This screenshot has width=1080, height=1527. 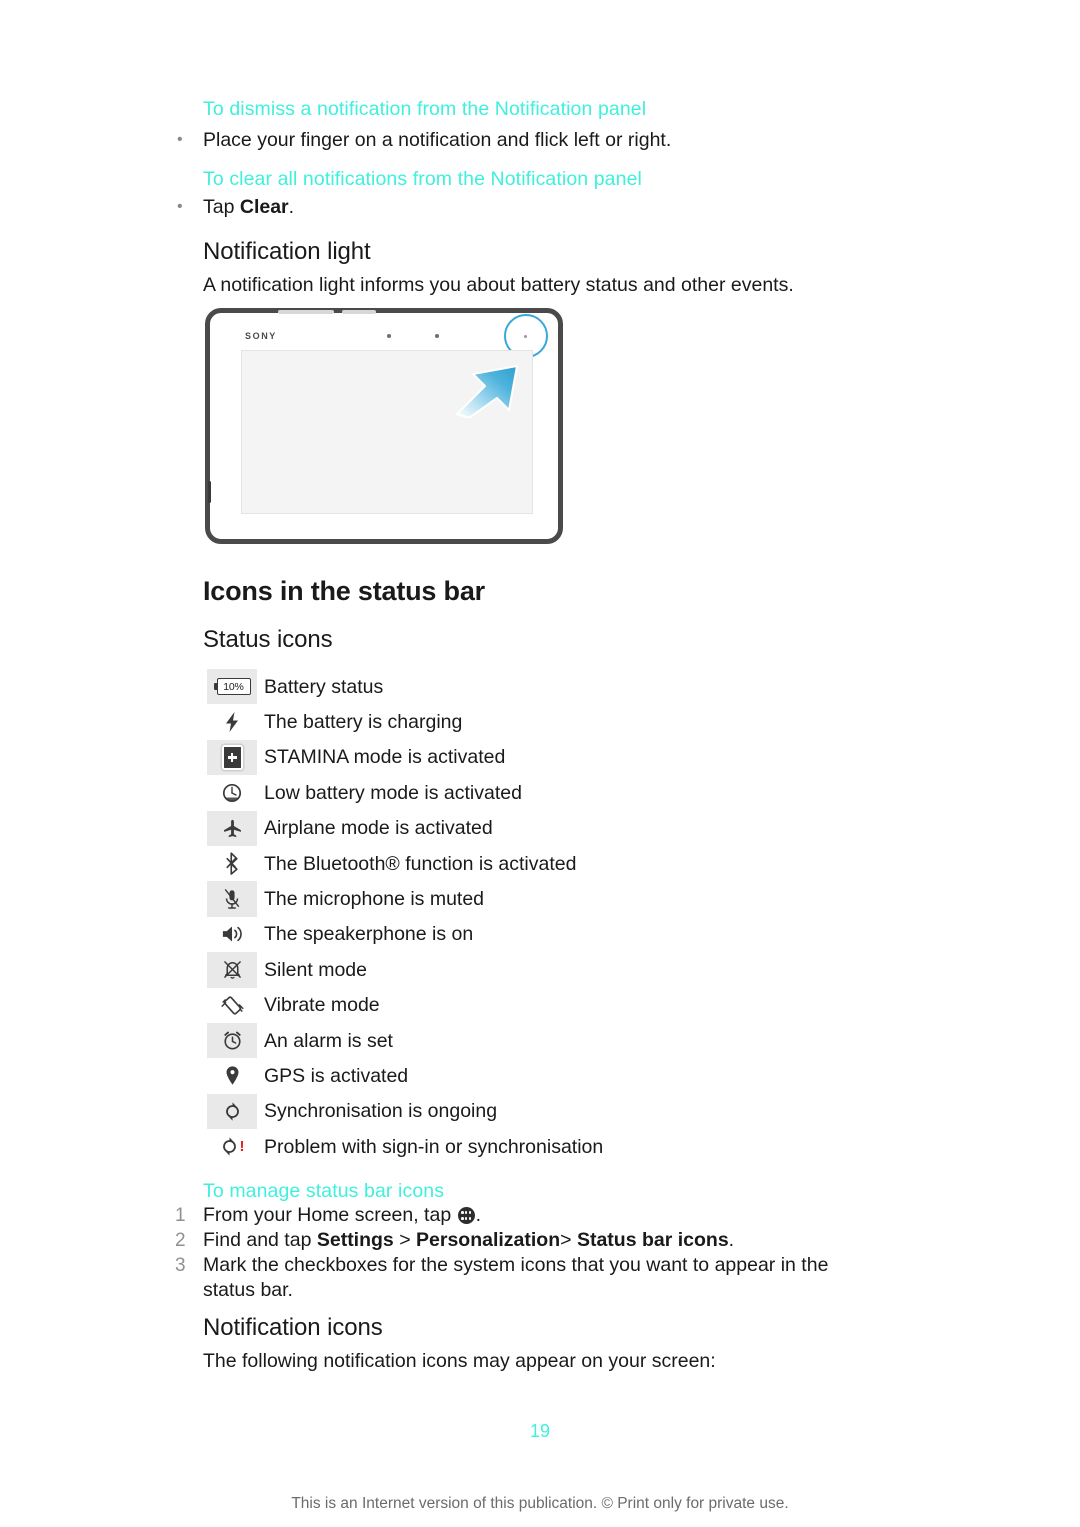 What do you see at coordinates (527, 687) in the screenshot?
I see `table-row: 10% Battery status` at bounding box center [527, 687].